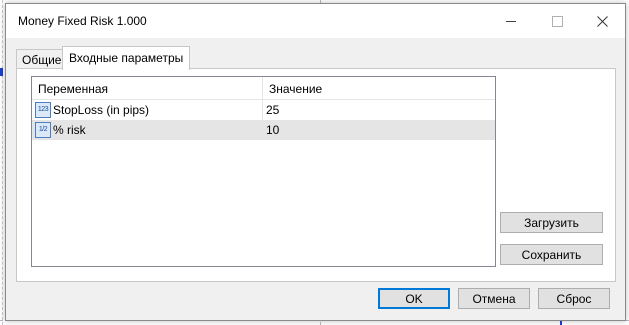 Image resolution: width=629 pixels, height=325 pixels. What do you see at coordinates (551, 222) in the screenshot?
I see `load-button: Загрузить` at bounding box center [551, 222].